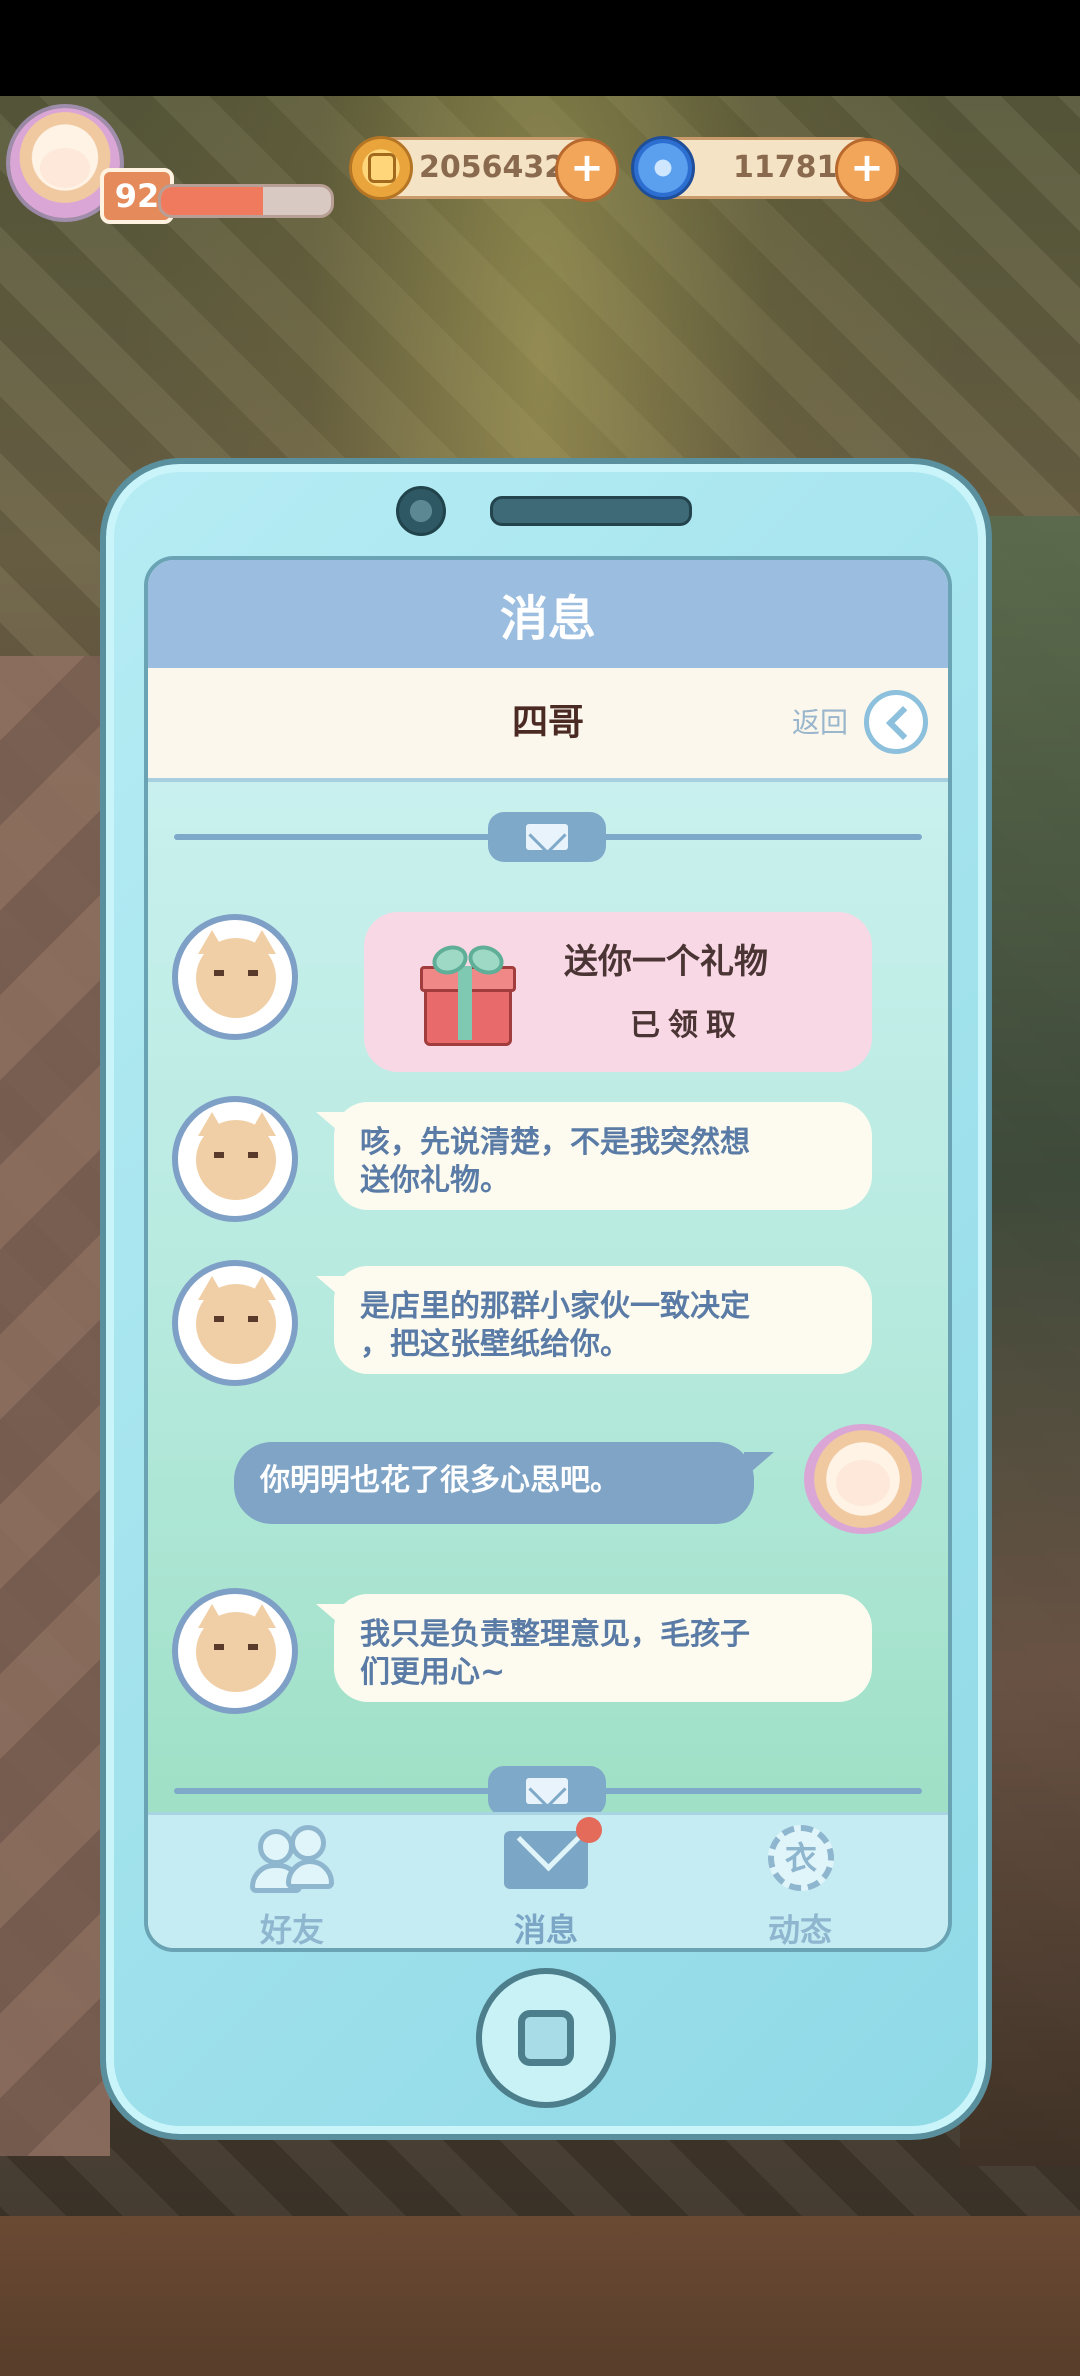  I want to click on contact-bar: 四哥 返回, so click(548, 725).